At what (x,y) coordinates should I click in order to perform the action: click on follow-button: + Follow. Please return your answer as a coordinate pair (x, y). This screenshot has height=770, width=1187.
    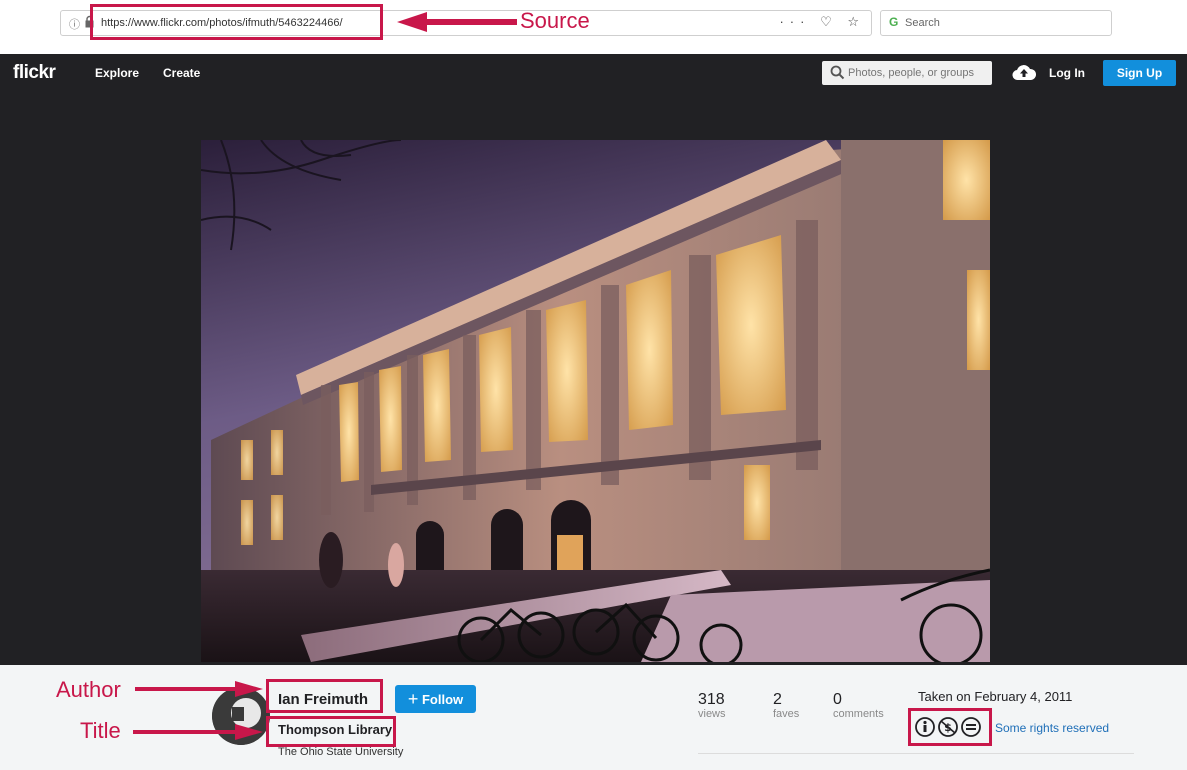
    Looking at the image, I should click on (435, 699).